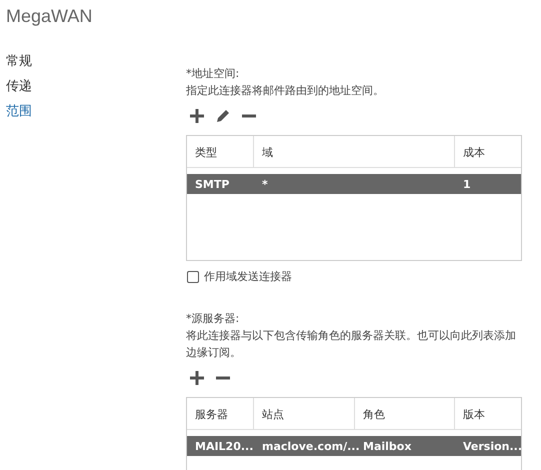  I want to click on section-label: *地址空间:, so click(213, 74).